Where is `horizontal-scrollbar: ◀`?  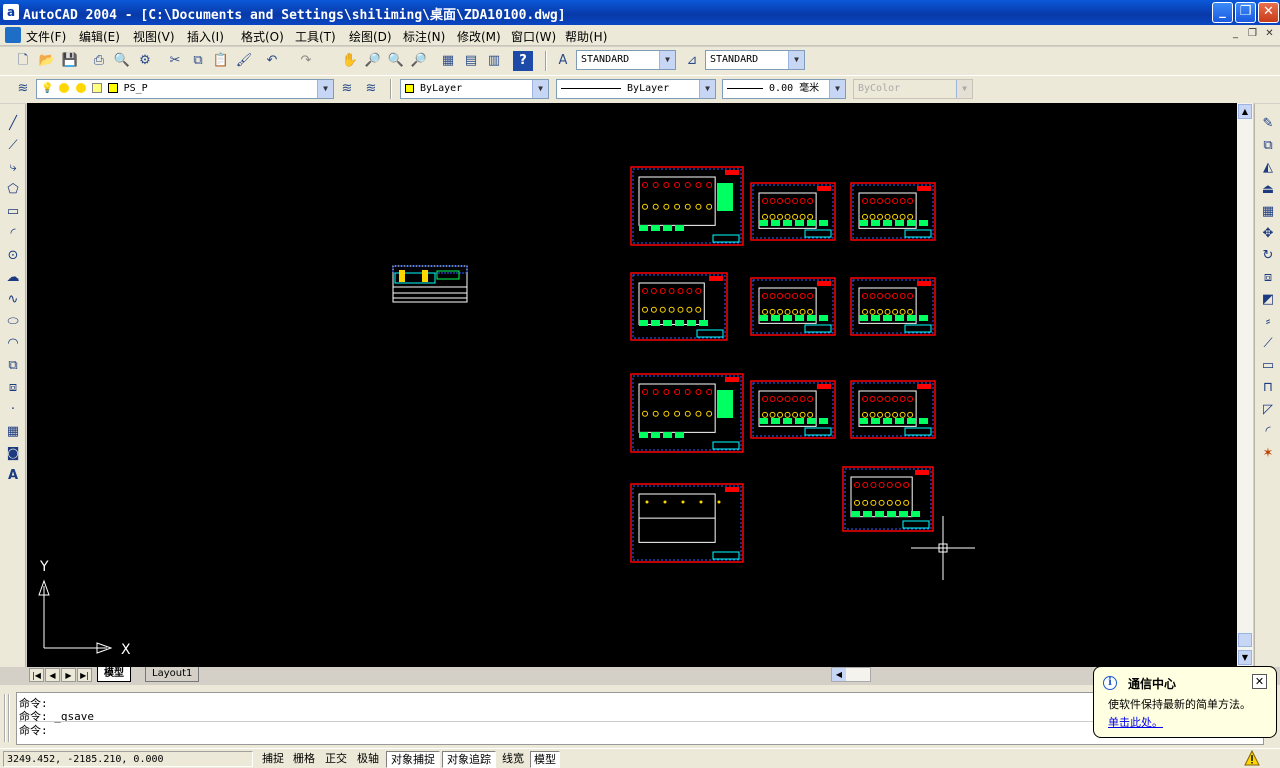
horizontal-scrollbar: ◀ is located at coordinates (851, 674).